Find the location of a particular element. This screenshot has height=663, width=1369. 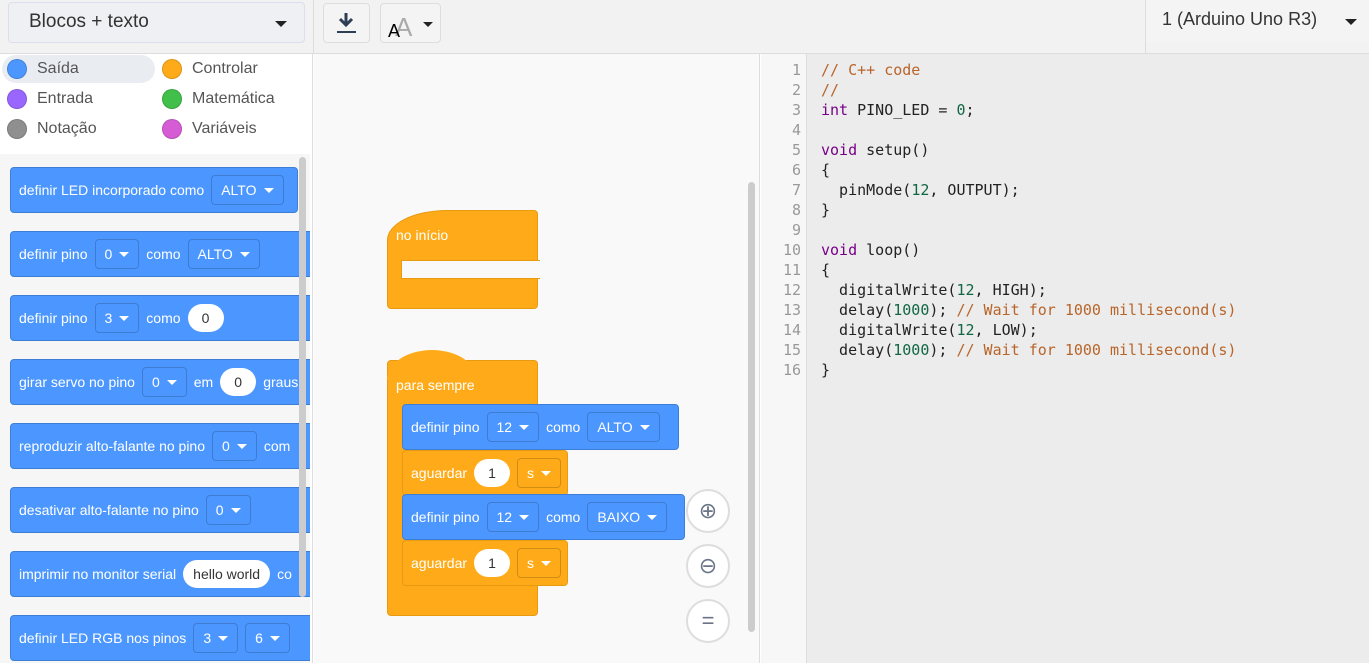

code-token: int is located at coordinates (835, 110).